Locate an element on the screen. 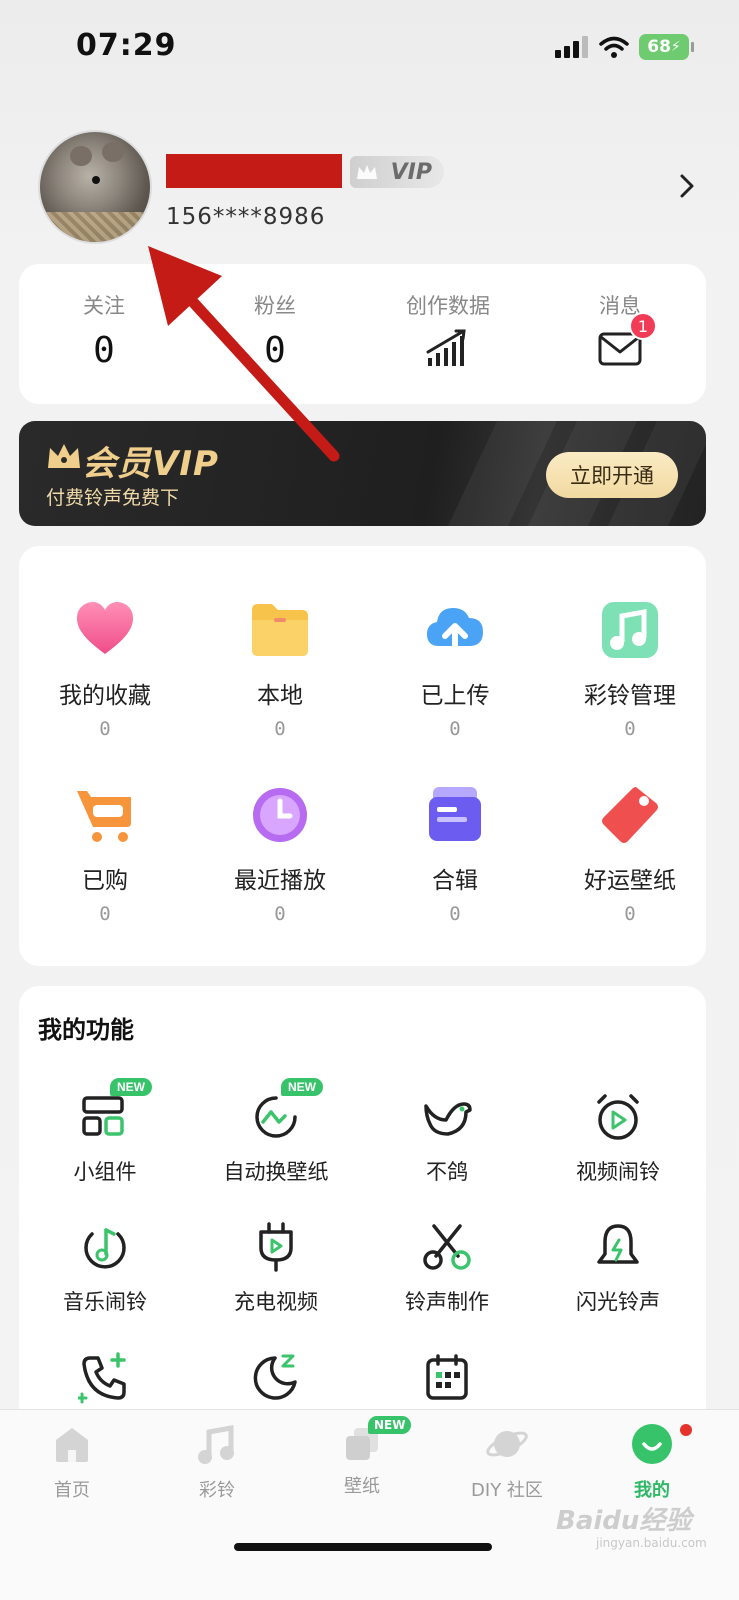  stat-following: 关注 0 is located at coordinates (104, 330).